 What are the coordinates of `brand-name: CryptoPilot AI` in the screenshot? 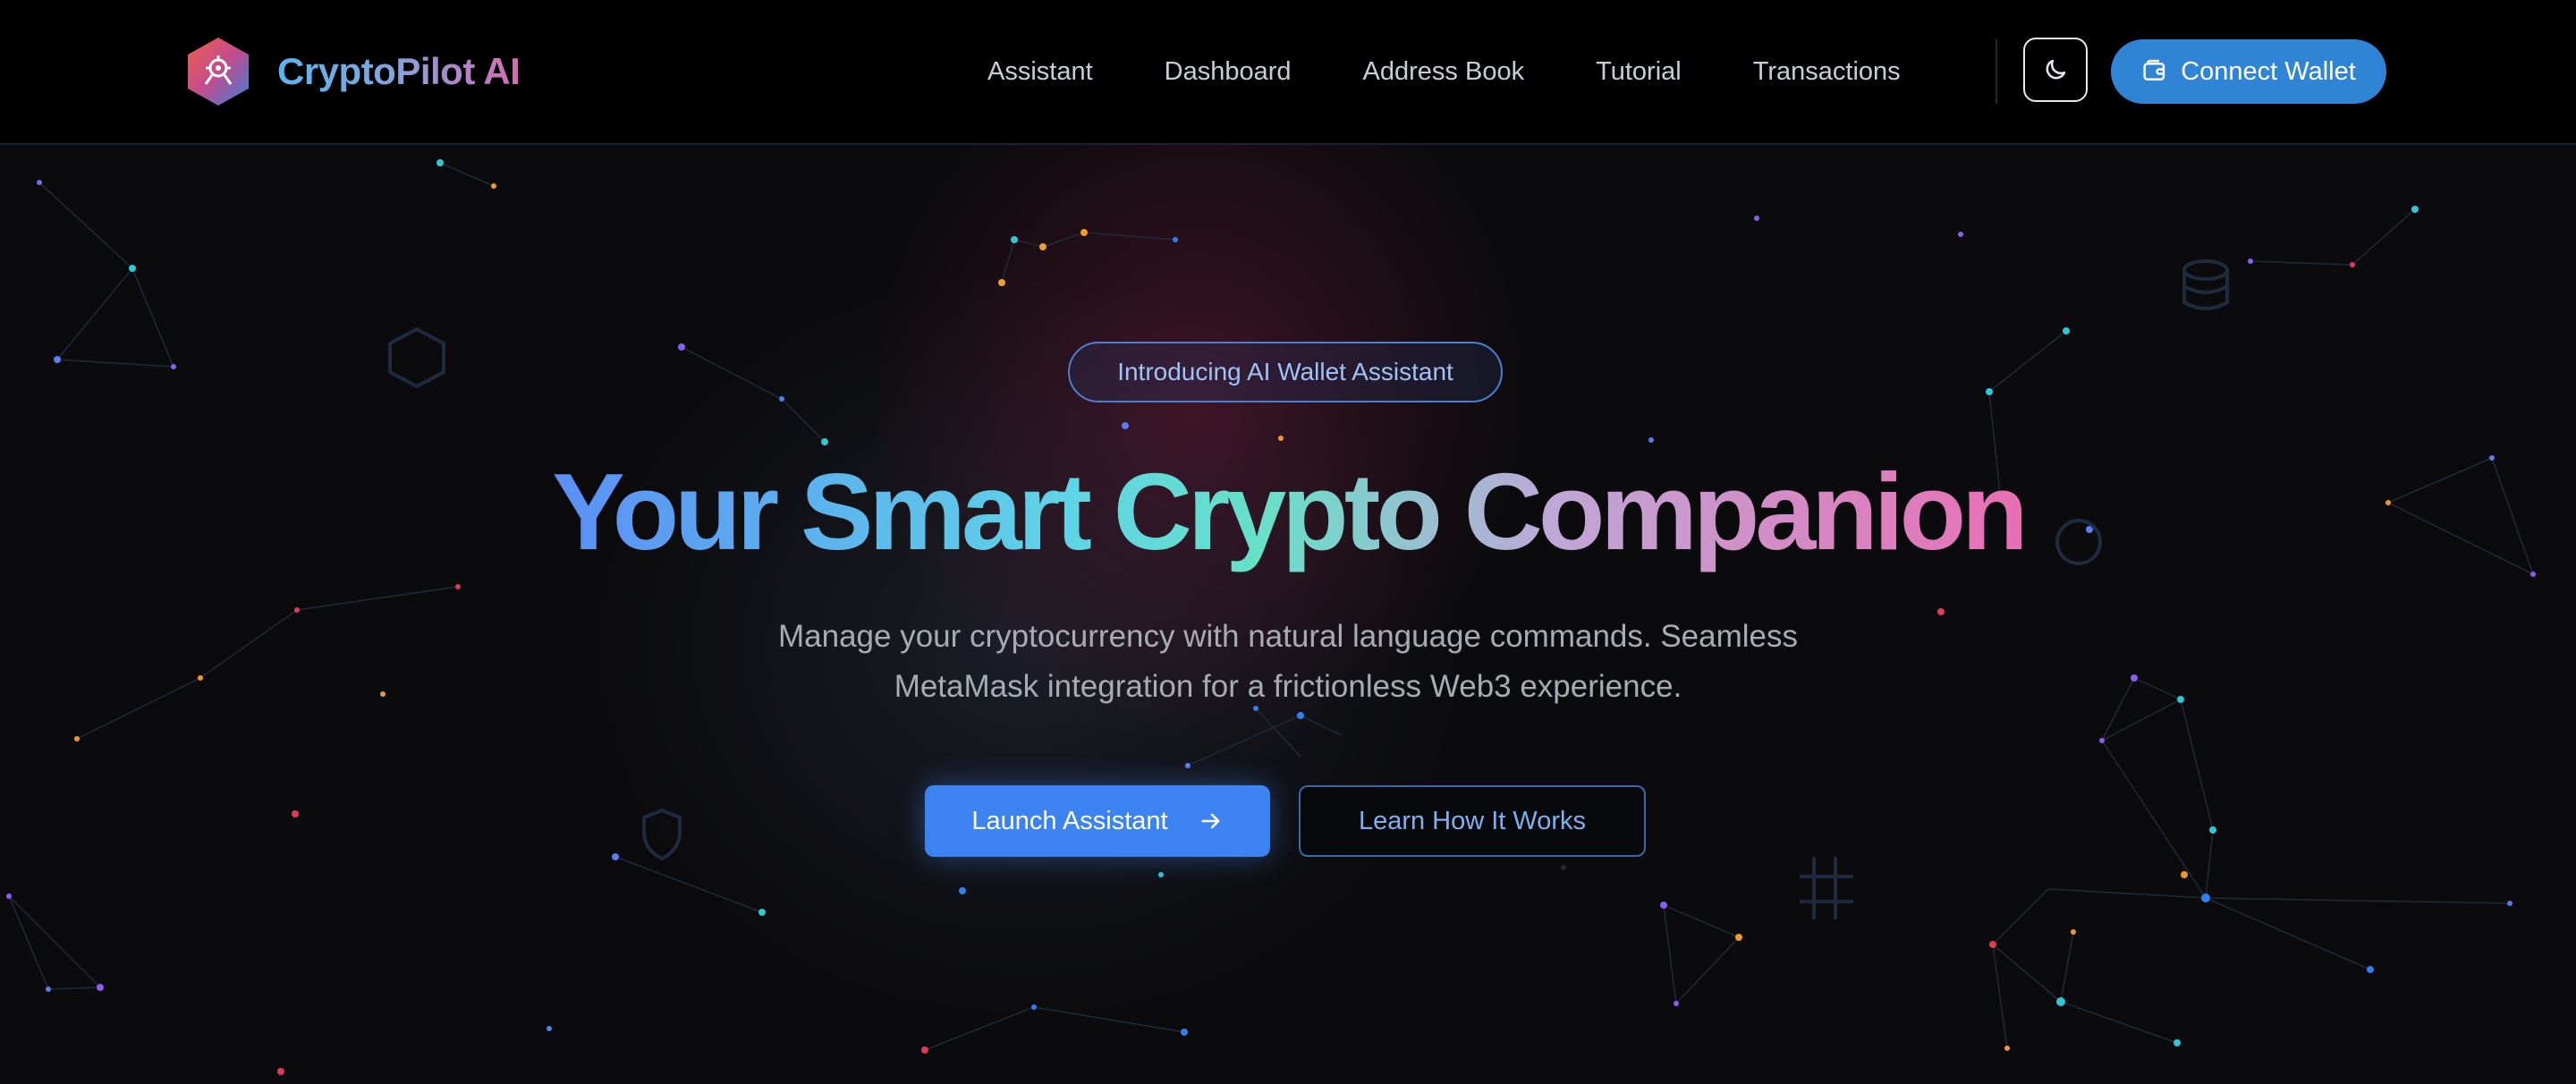 It's located at (399, 71).